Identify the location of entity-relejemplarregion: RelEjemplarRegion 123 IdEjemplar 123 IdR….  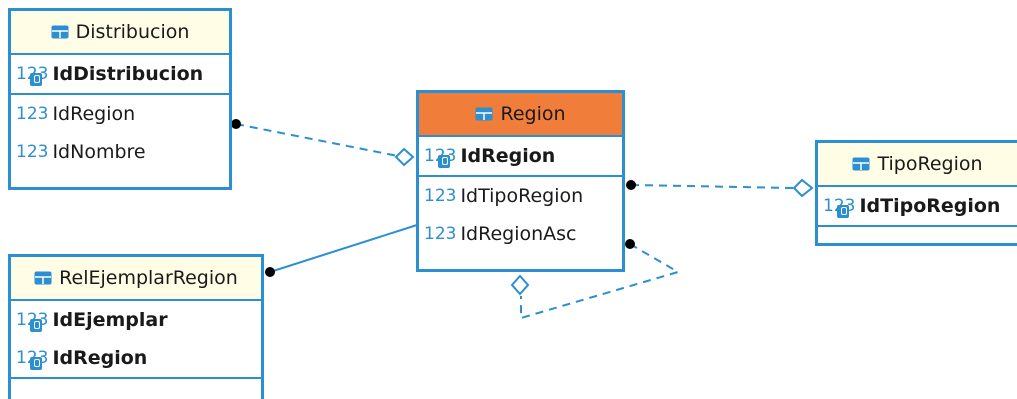
(136, 326).